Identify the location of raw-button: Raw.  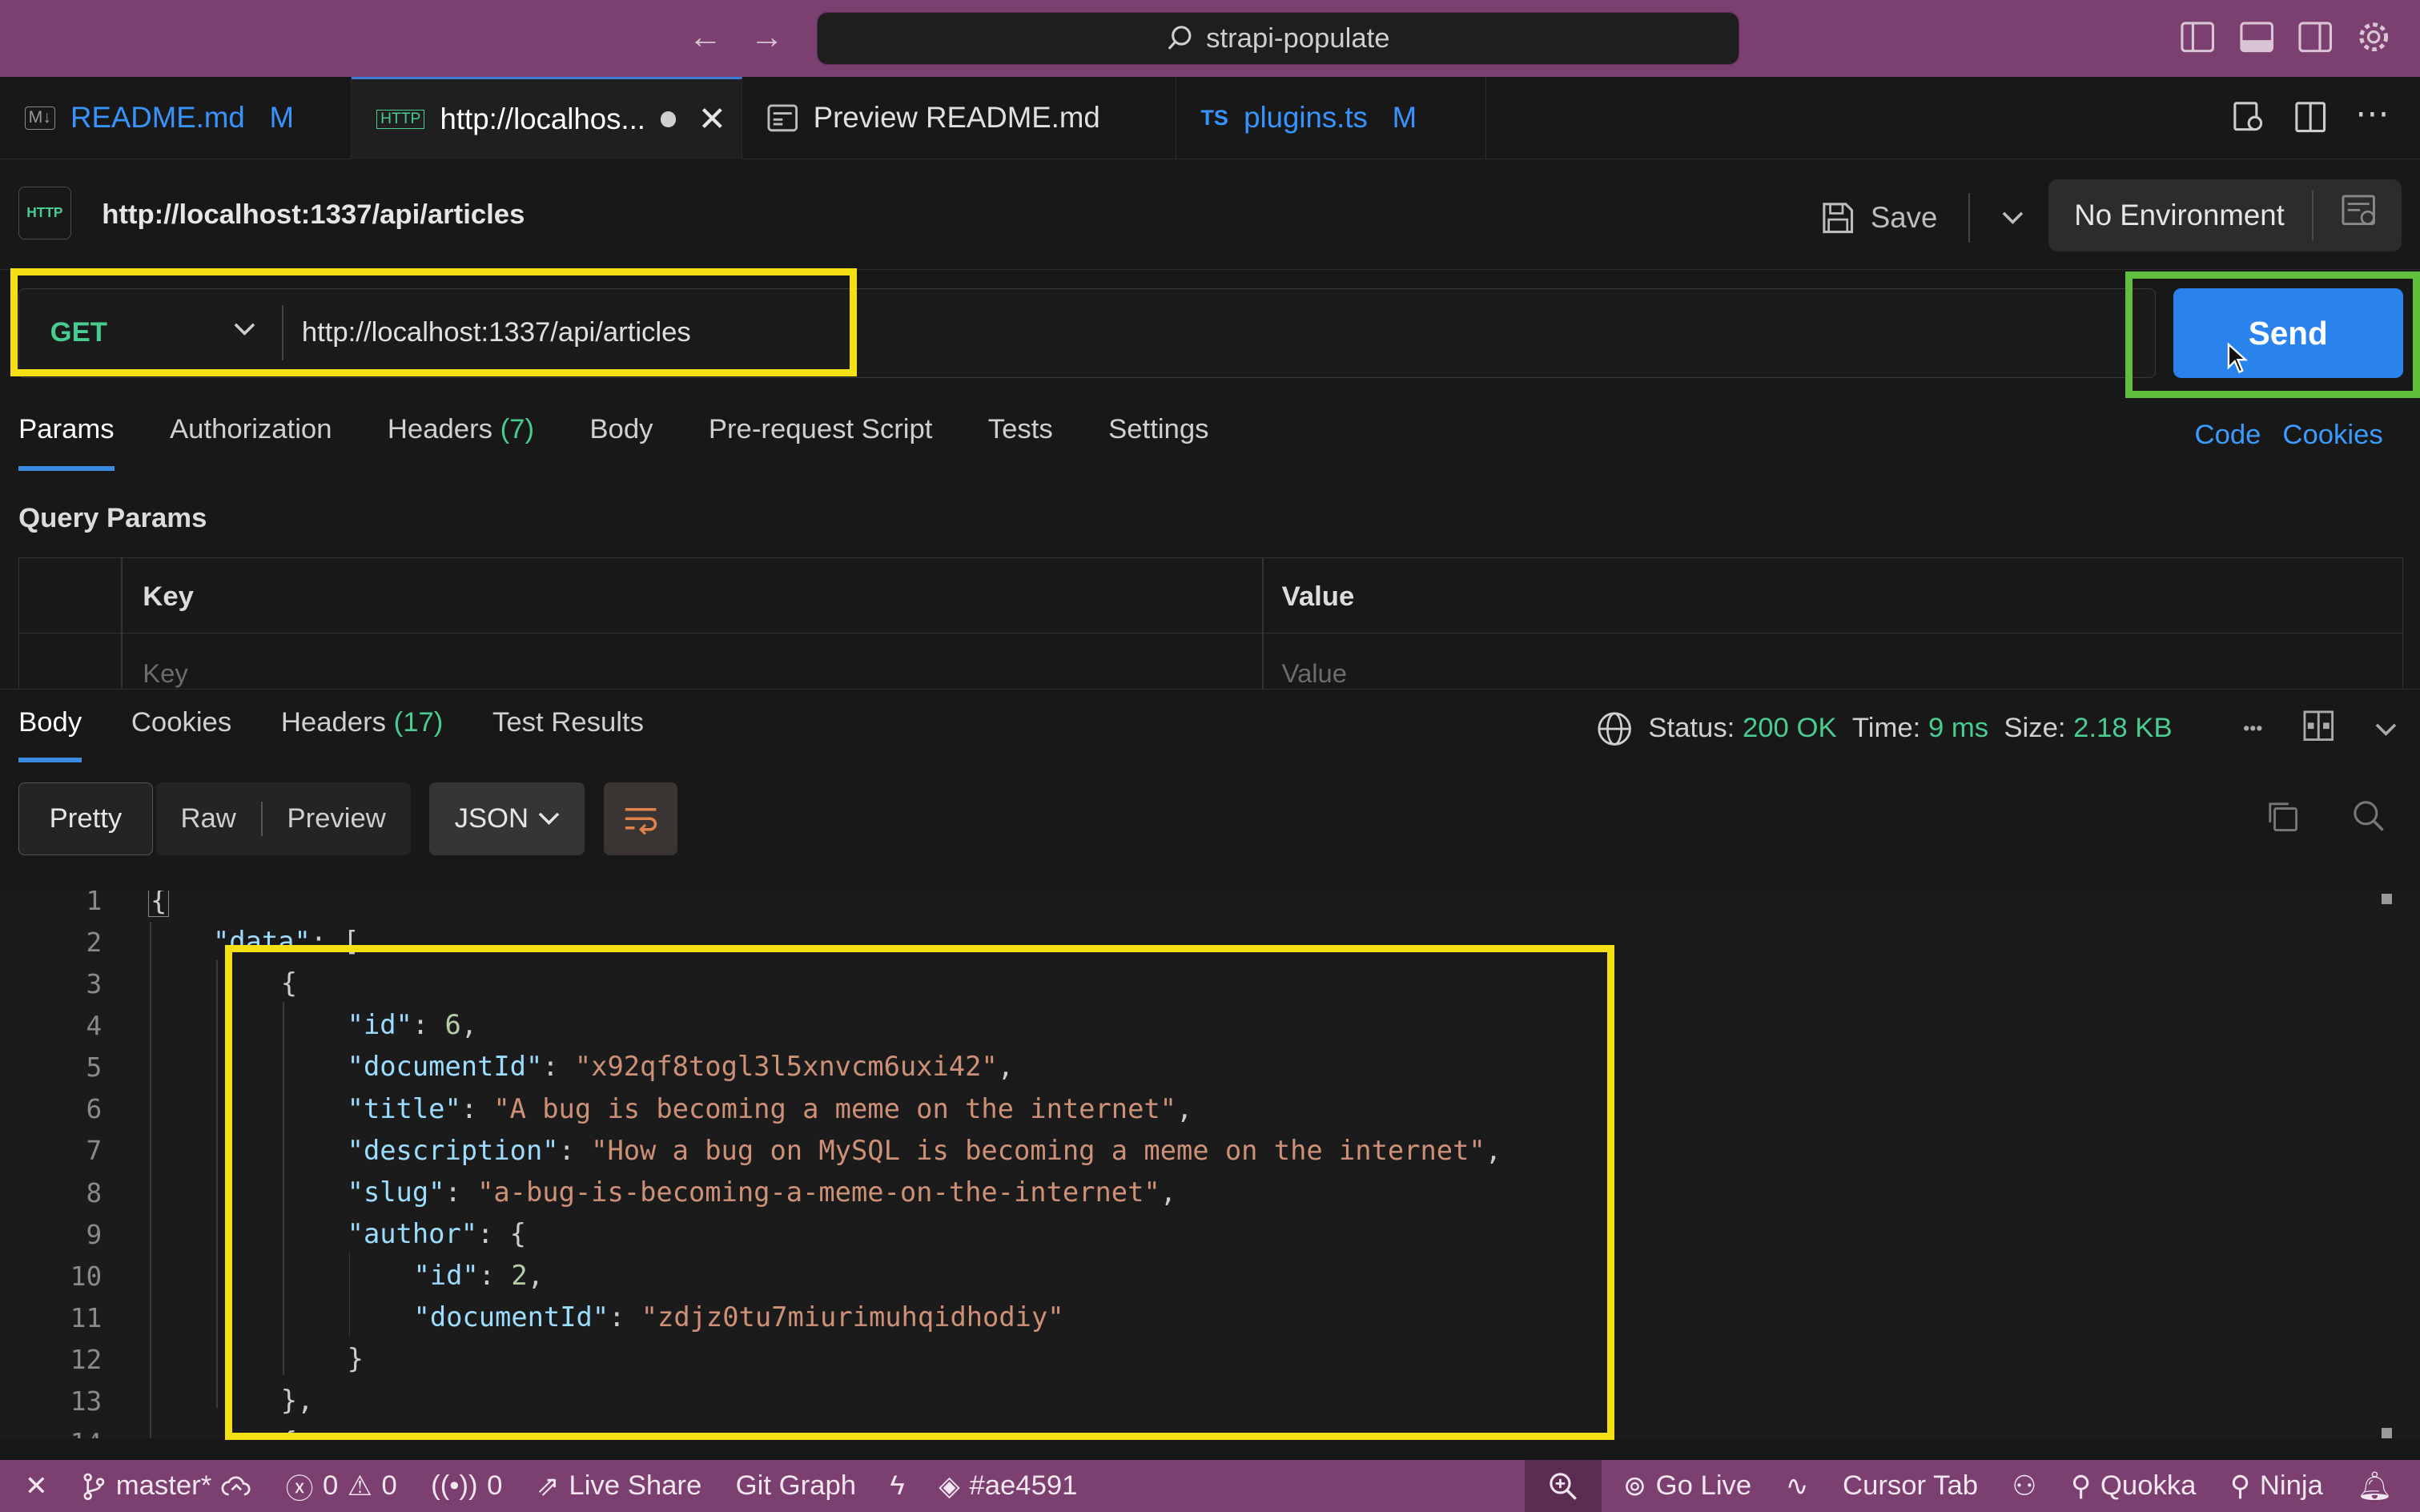
(208, 818).